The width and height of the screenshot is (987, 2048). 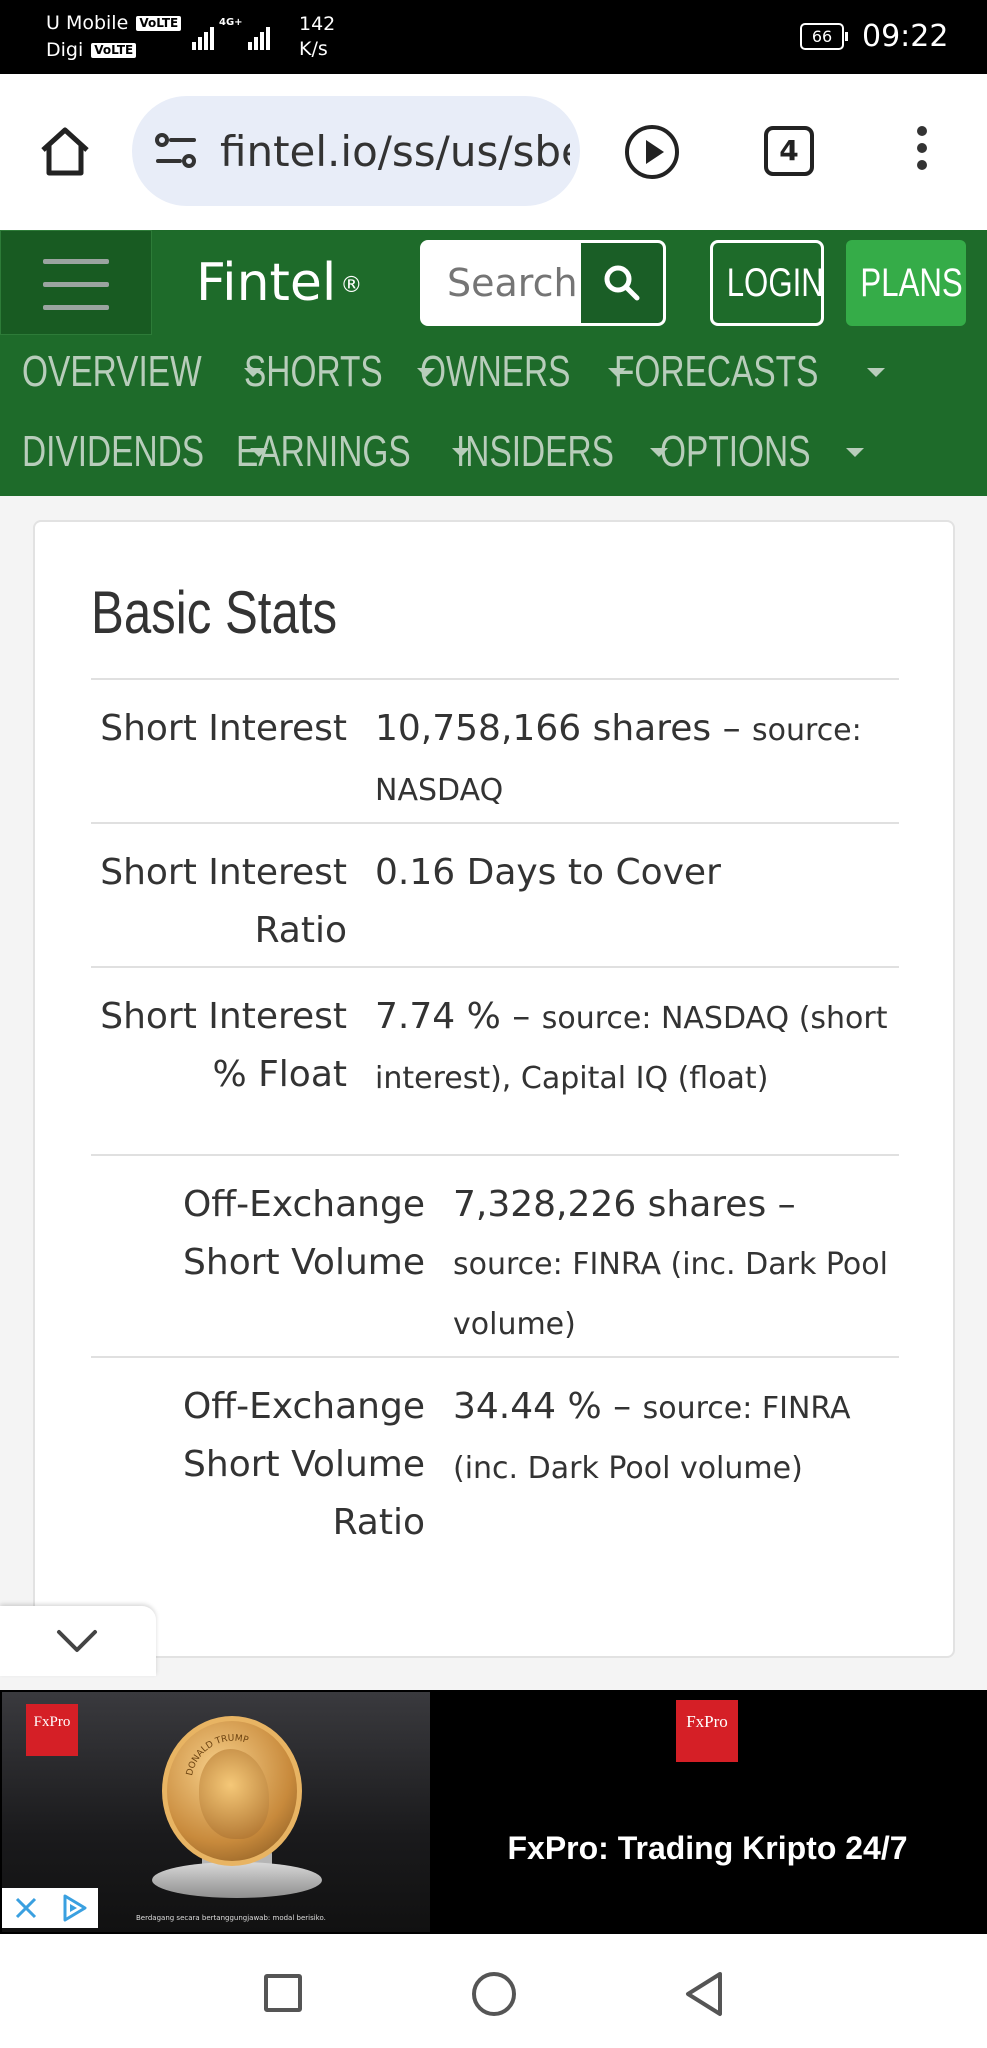 I want to click on registered-mark: ®, so click(x=351, y=285).